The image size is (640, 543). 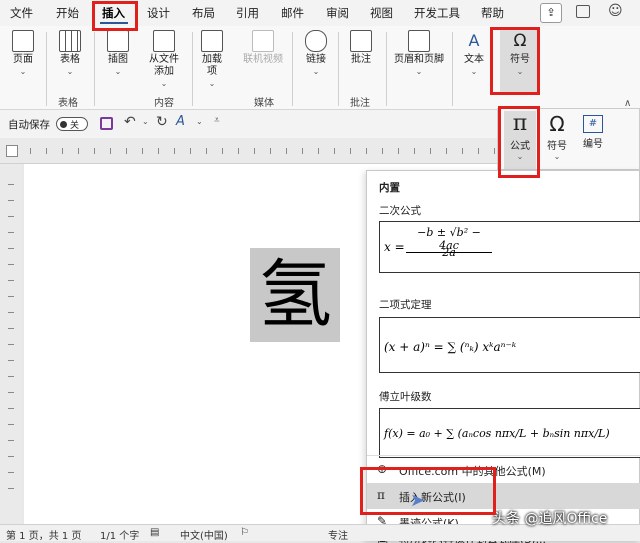 What do you see at coordinates (250, 124) in the screenshot?
I see `quick-access-toolbar: 自动保存 关 ↶ ⌄ ↻ A ⌄ ⩡` at bounding box center [250, 124].